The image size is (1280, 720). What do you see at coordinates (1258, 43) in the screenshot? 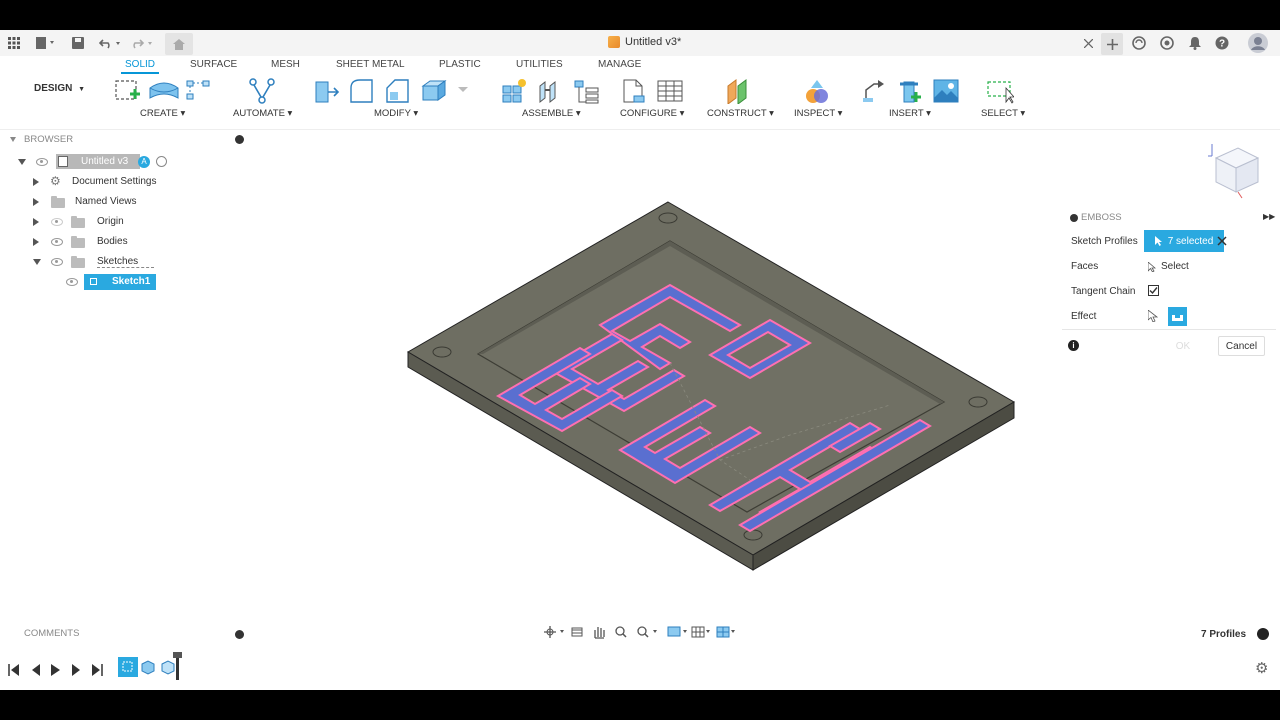
I see `user-avatar` at bounding box center [1258, 43].